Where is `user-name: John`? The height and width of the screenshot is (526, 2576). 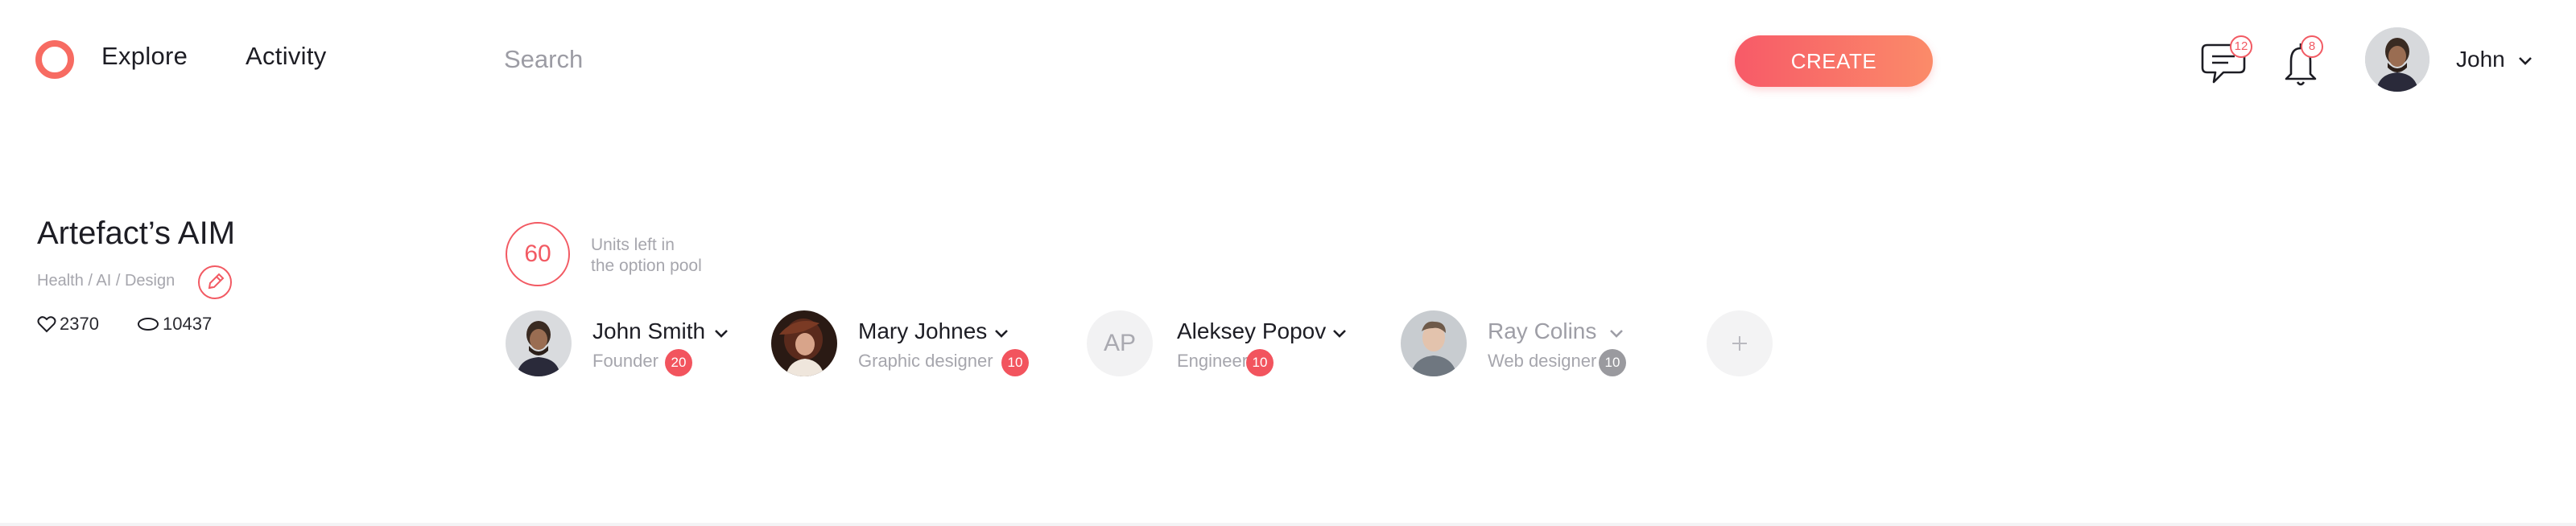 user-name: John is located at coordinates (2480, 60).